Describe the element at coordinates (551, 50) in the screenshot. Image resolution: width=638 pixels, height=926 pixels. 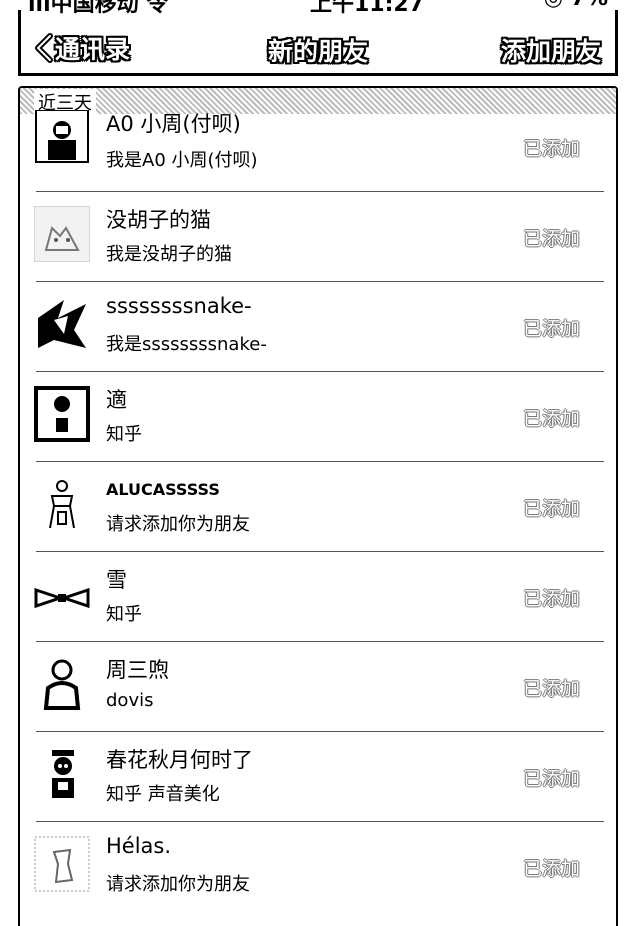
I see `add-friend-button: 添加朋友` at that location.